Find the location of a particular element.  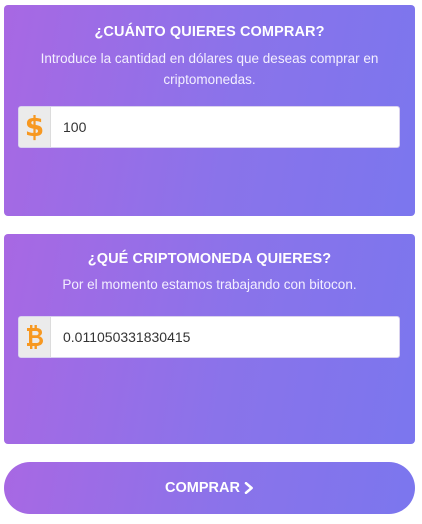

crypto-select-title: ¿QUÉ CRIPTOMONEDA QUIERES? is located at coordinates (209, 259).